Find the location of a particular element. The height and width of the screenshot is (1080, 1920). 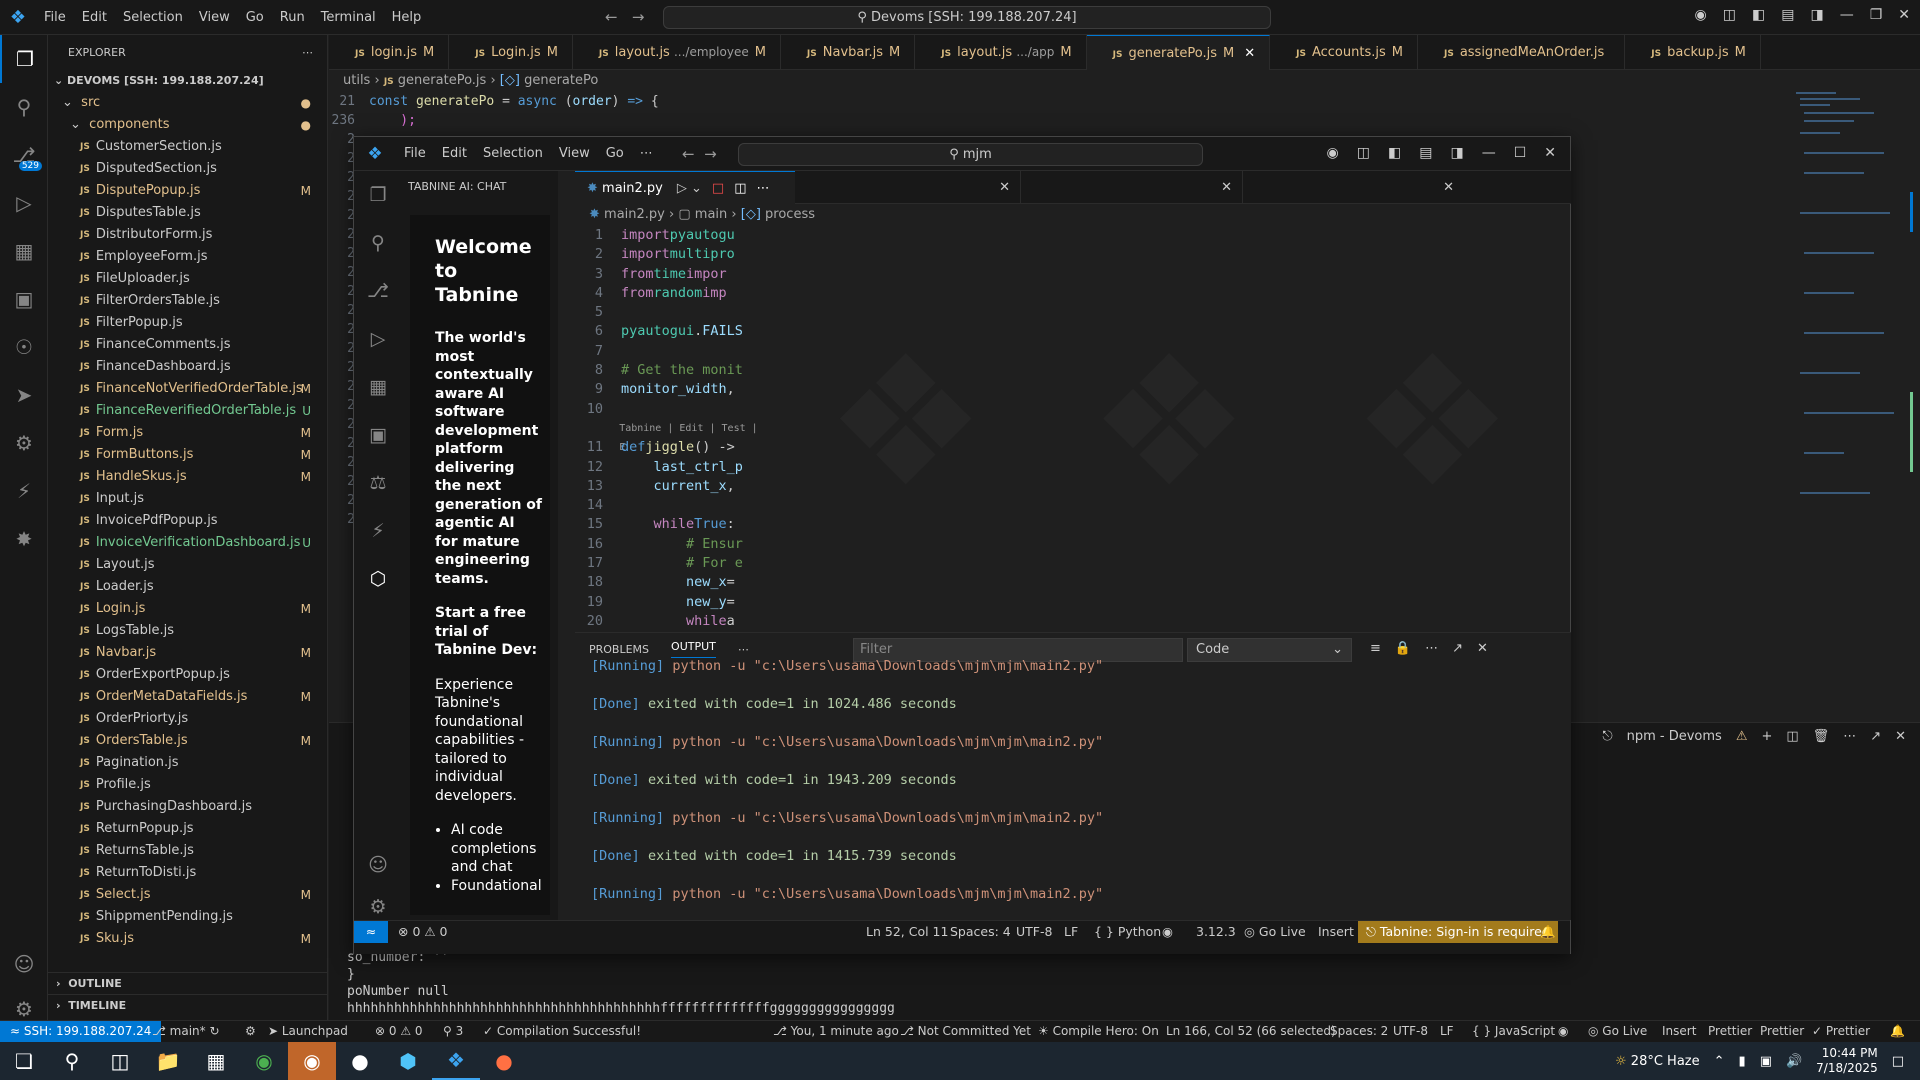

explorer-icon: ❐ is located at coordinates (24, 59).